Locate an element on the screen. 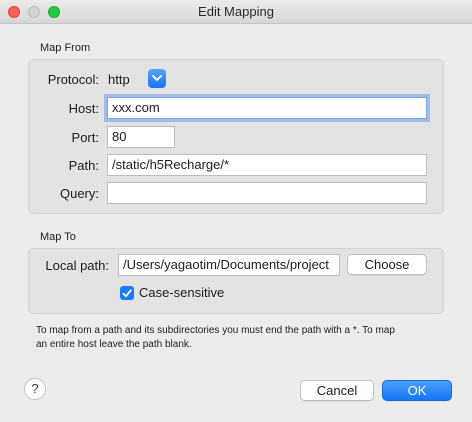  checkmark-icon is located at coordinates (127, 293).